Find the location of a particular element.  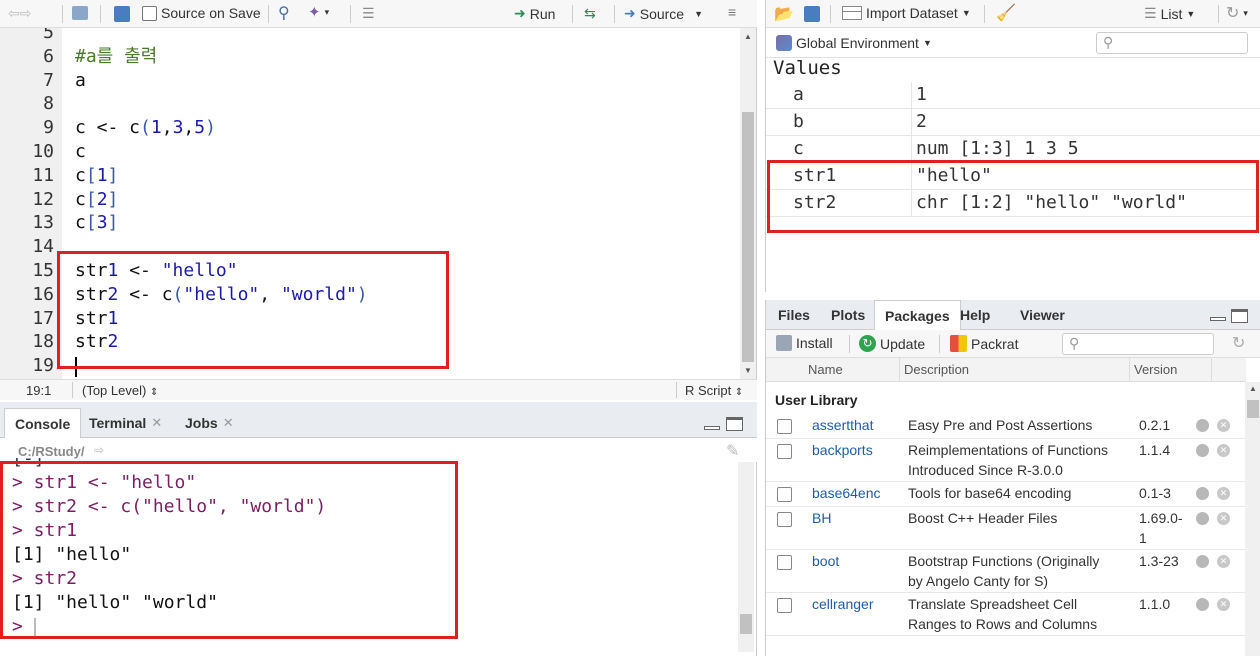

rerun-icon: ⇆ is located at coordinates (590, 13).